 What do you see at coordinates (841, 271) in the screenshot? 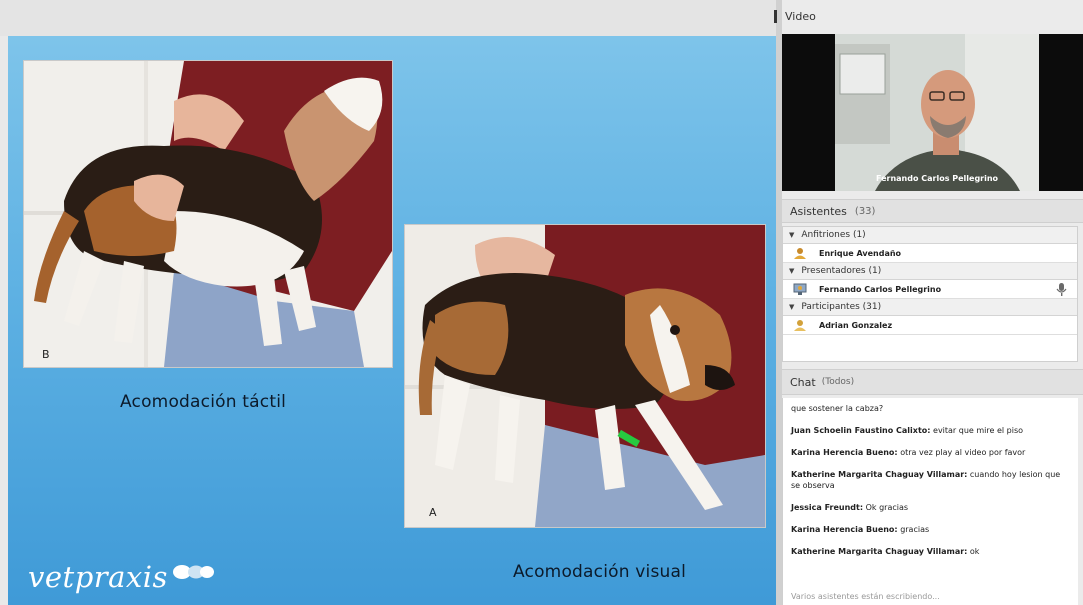
I see `group-label: Presentadores (1)` at bounding box center [841, 271].